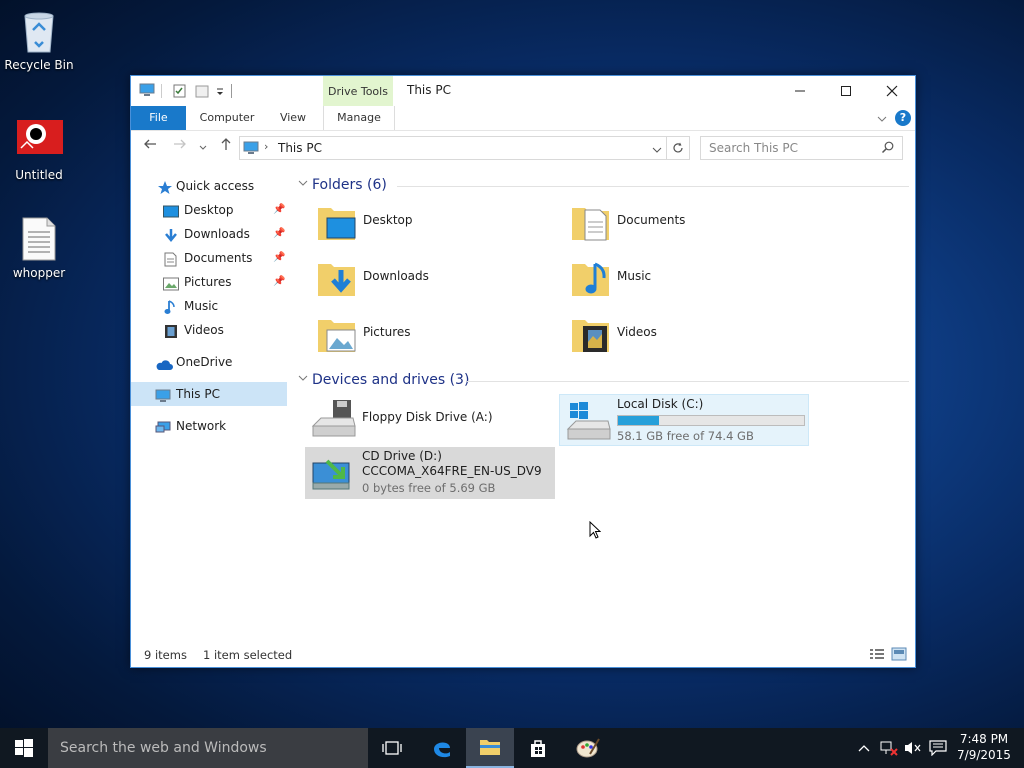  What do you see at coordinates (688, 381) in the screenshot?
I see `divider` at bounding box center [688, 381].